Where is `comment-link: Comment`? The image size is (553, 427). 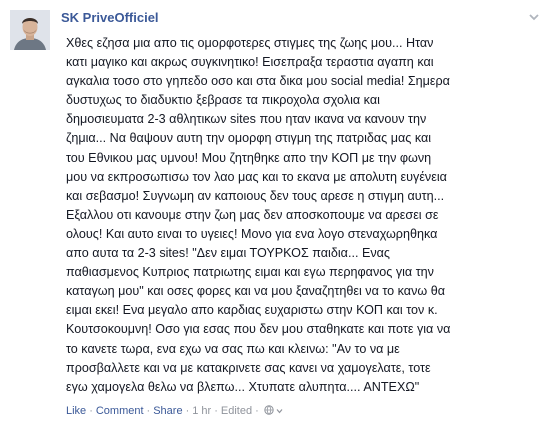 comment-link: Comment is located at coordinates (120, 411).